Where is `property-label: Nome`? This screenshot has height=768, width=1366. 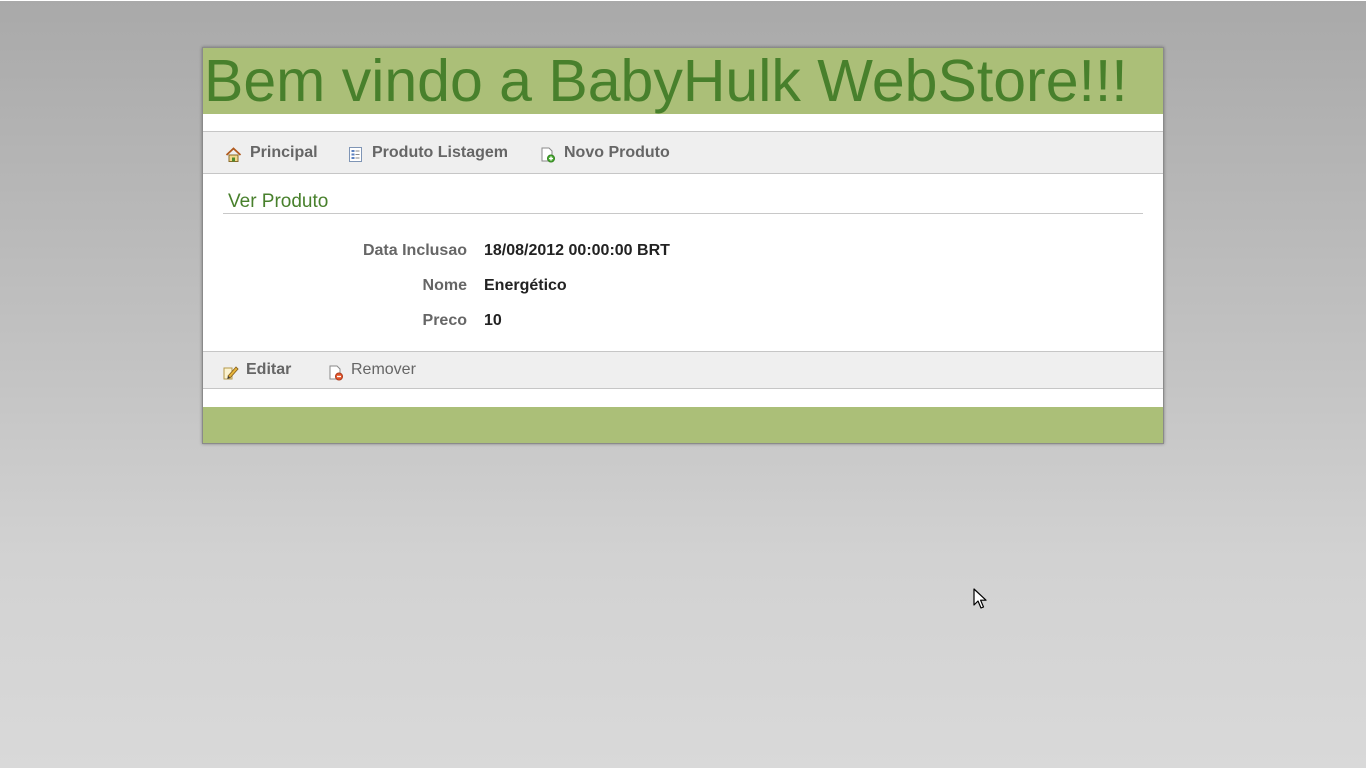 property-label: Nome is located at coordinates (444, 285).